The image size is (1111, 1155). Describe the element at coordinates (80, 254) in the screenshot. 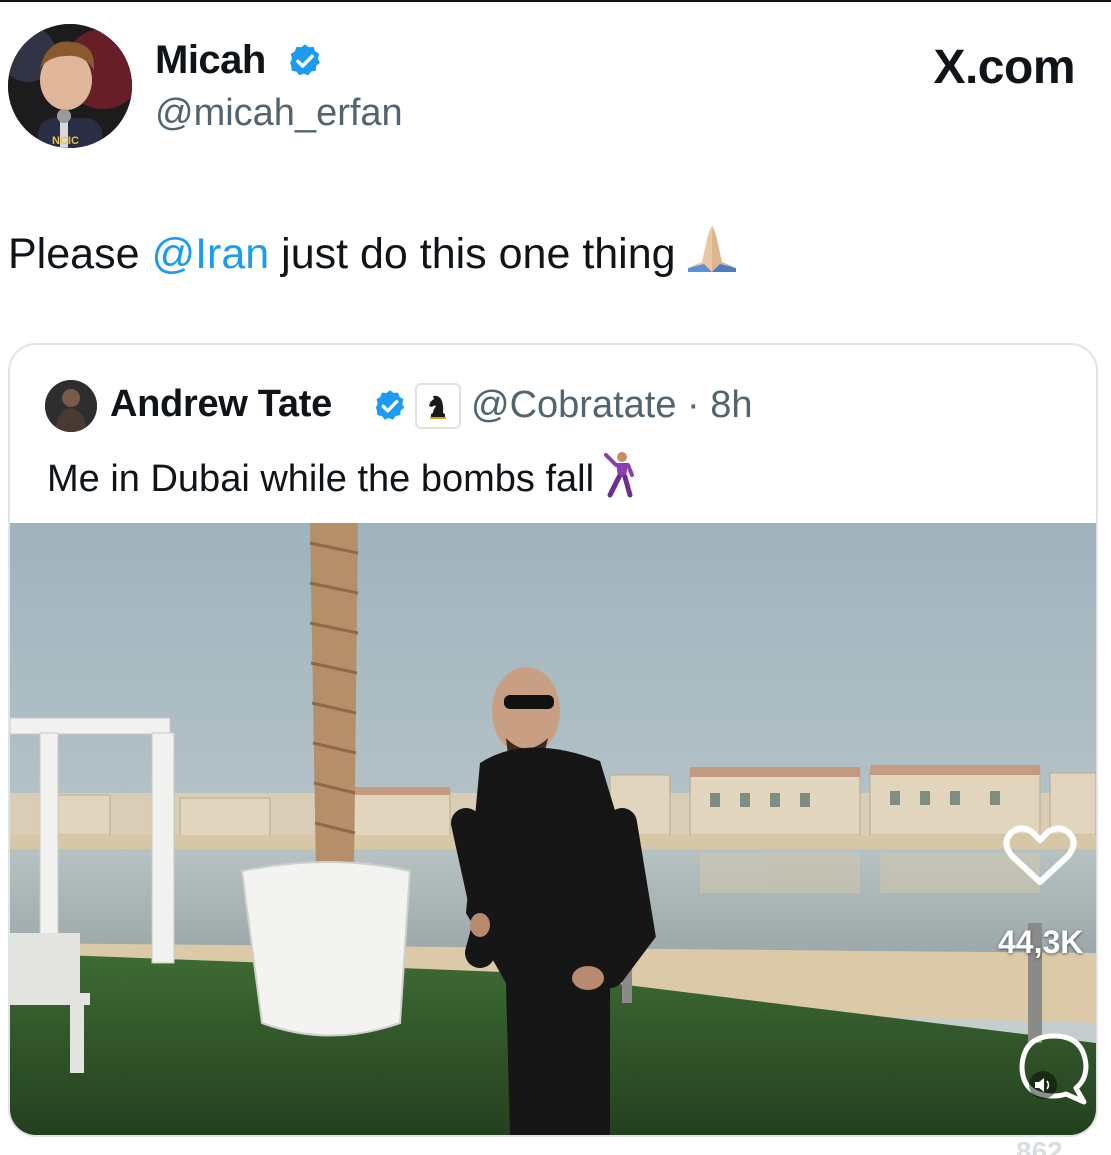

I see `tweet-text-before: Please` at that location.